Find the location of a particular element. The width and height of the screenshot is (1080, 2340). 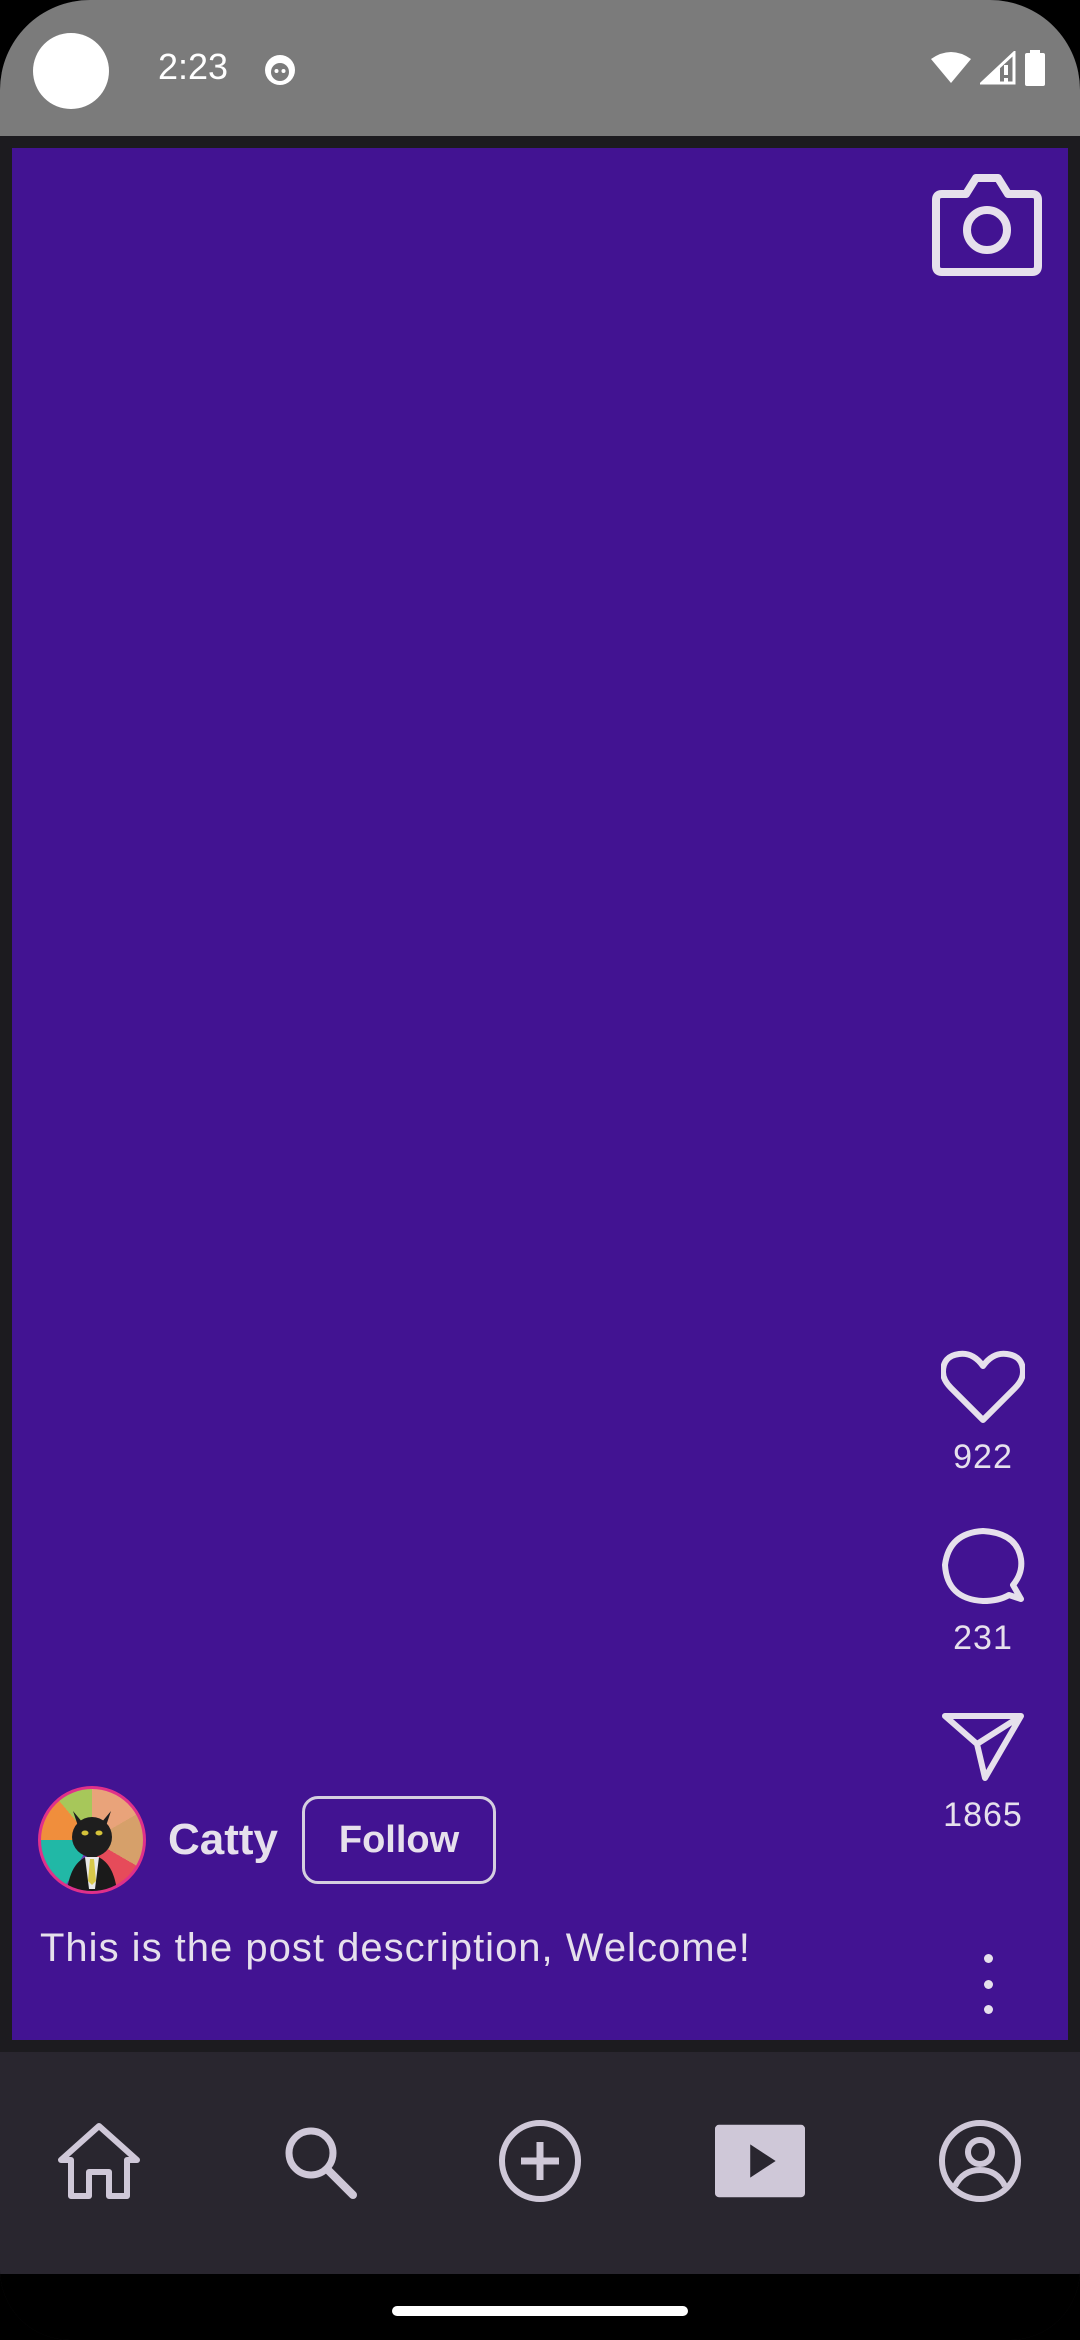

comment-action: 231 is located at coordinates (983, 1592).